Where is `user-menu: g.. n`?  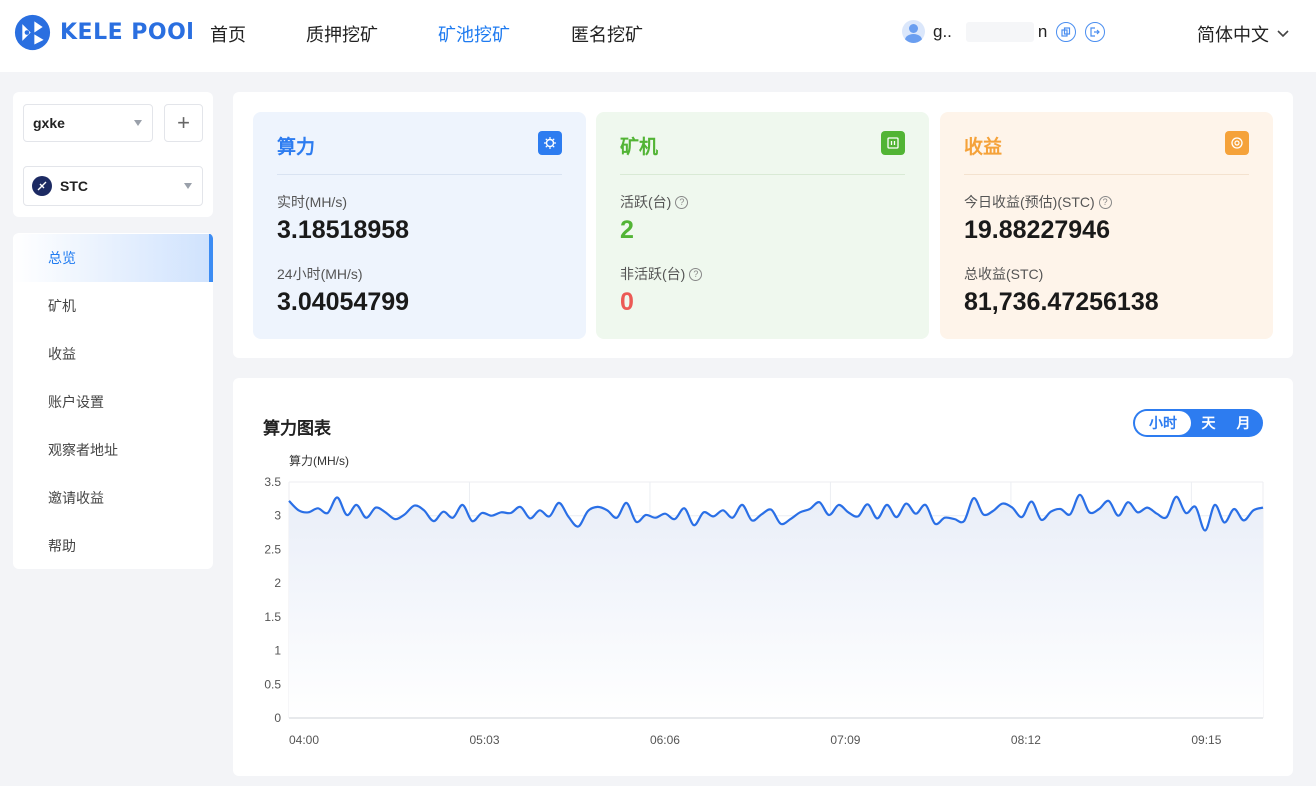
user-menu: g.. n is located at coordinates (1004, 31).